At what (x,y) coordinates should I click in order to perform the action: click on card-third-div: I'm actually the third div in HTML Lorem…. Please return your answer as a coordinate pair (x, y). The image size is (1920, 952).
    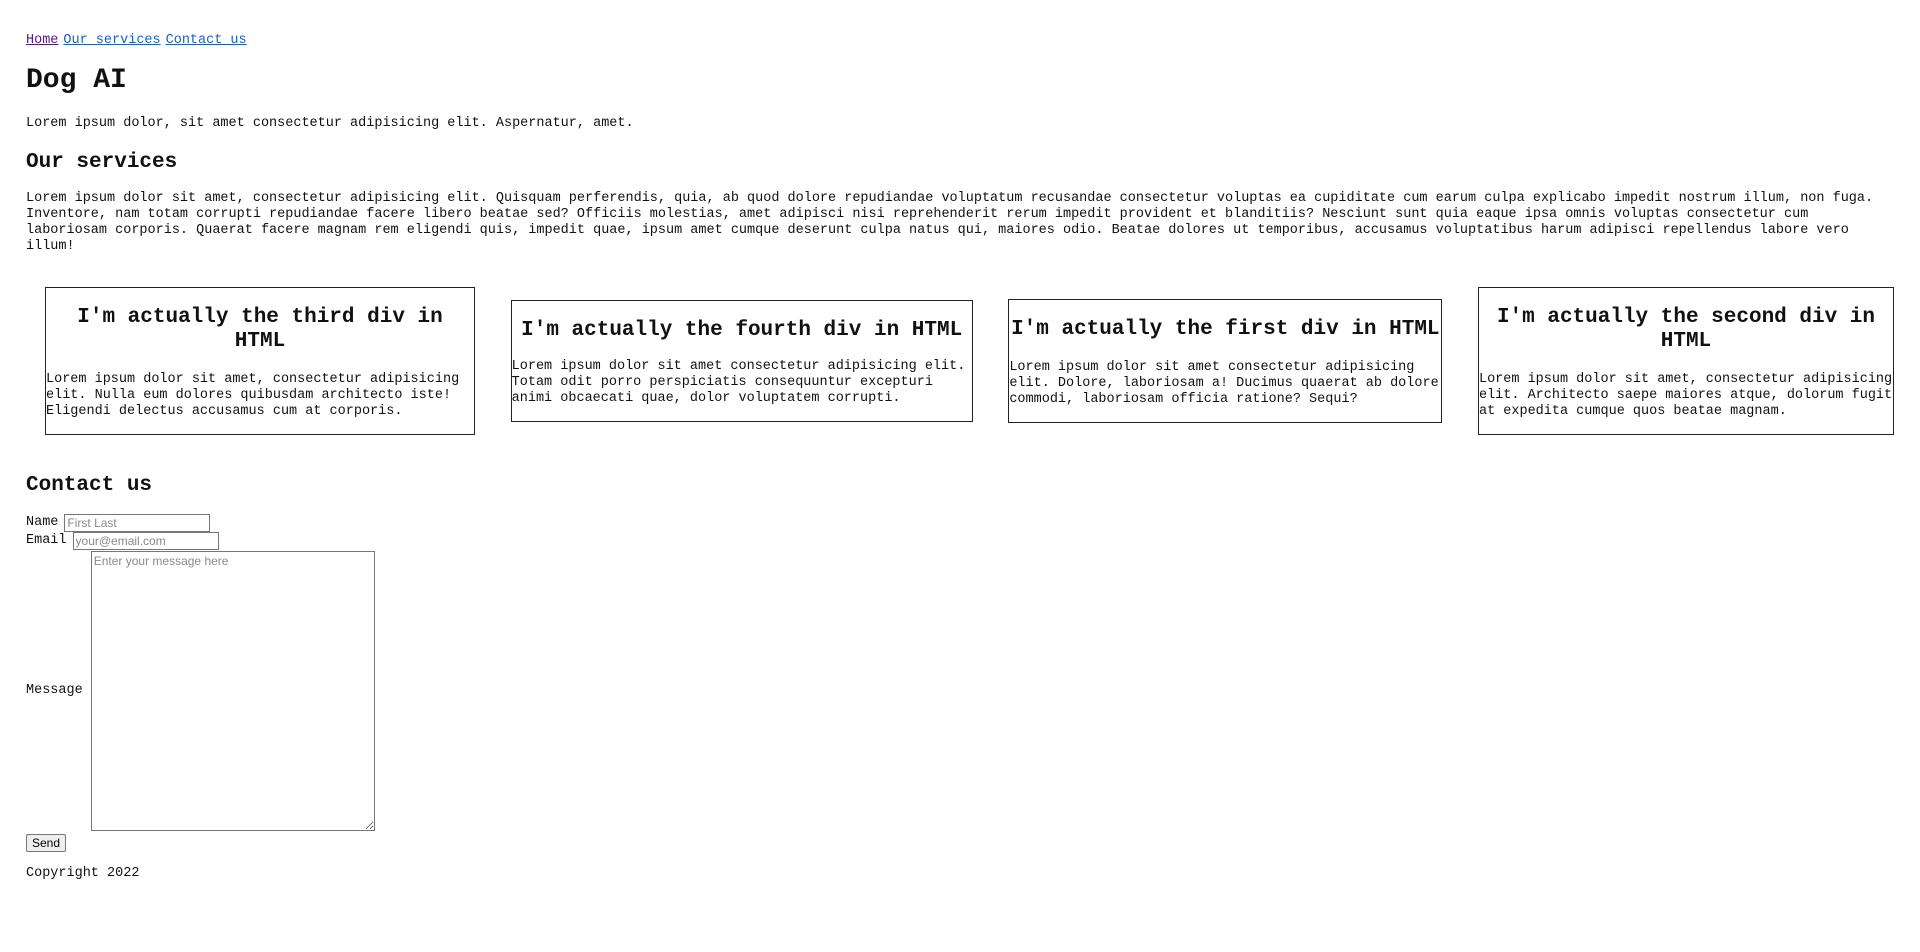
    Looking at the image, I should click on (260, 360).